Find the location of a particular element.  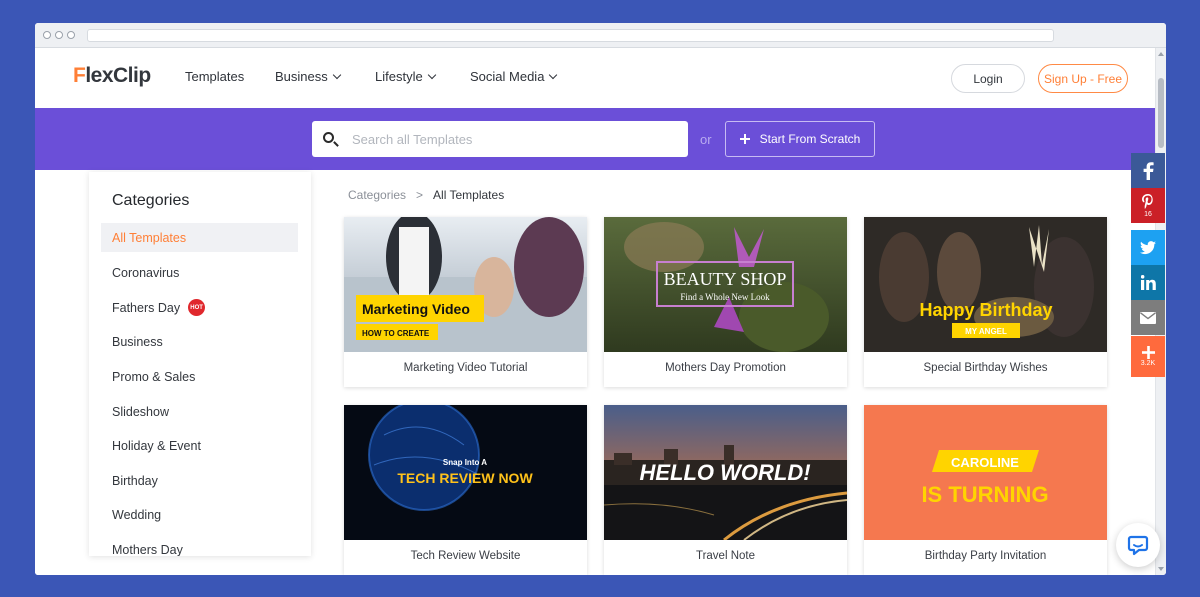

beauty-shop-image: BEAUTY SHOP Find a Whole New Look is located at coordinates (725, 284).